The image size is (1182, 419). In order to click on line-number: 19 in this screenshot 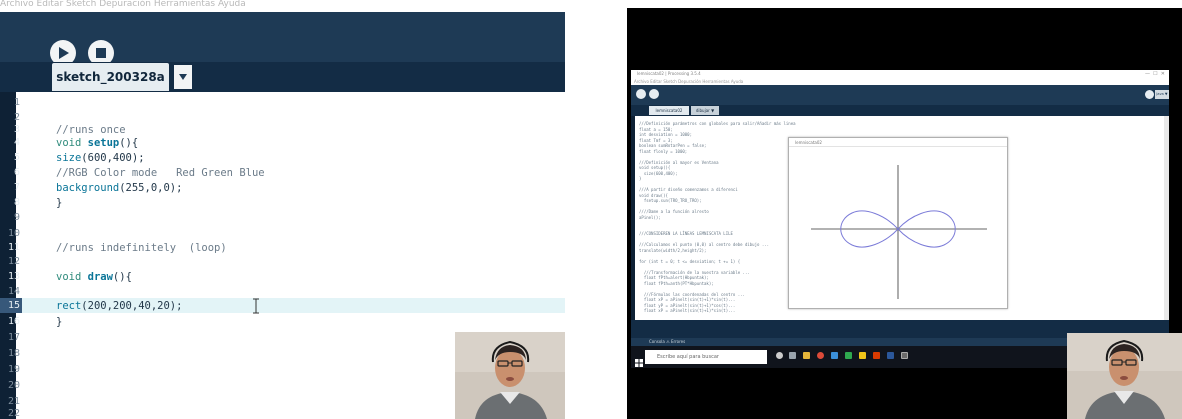, I will do `click(13, 369)`.